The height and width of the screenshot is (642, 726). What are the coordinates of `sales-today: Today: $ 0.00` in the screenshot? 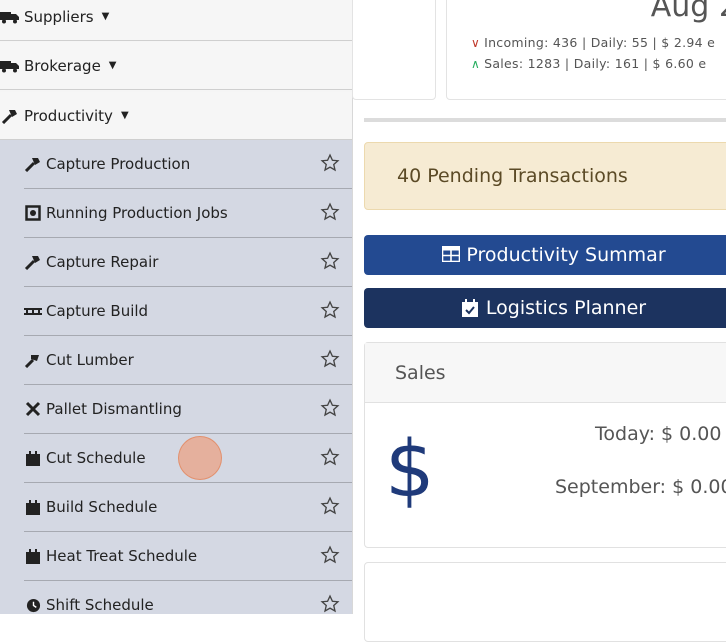 It's located at (658, 434).